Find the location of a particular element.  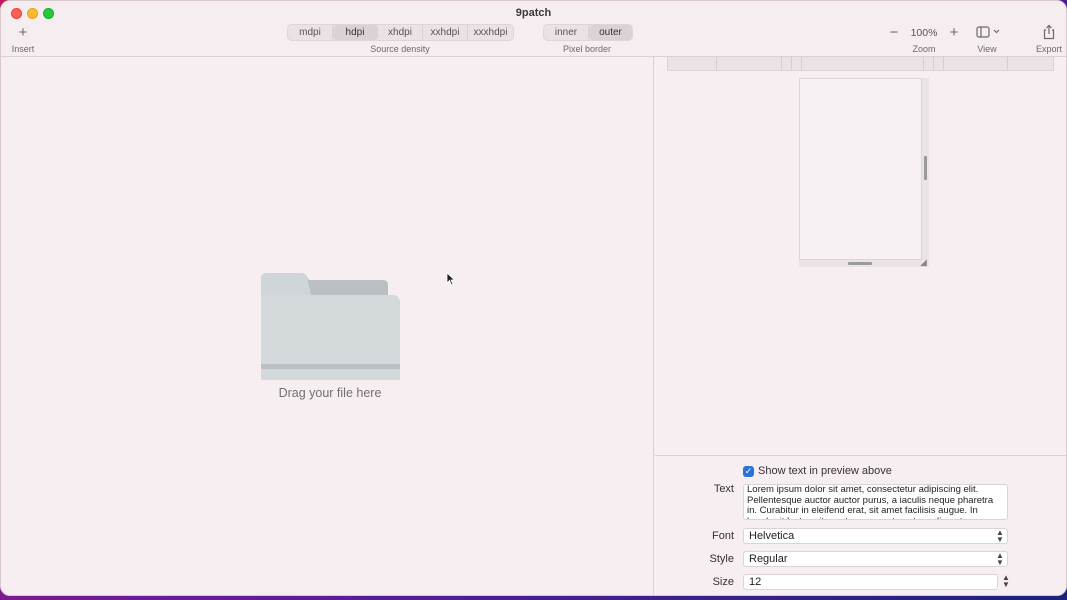

vertical-stretch-handle is located at coordinates (925, 172).